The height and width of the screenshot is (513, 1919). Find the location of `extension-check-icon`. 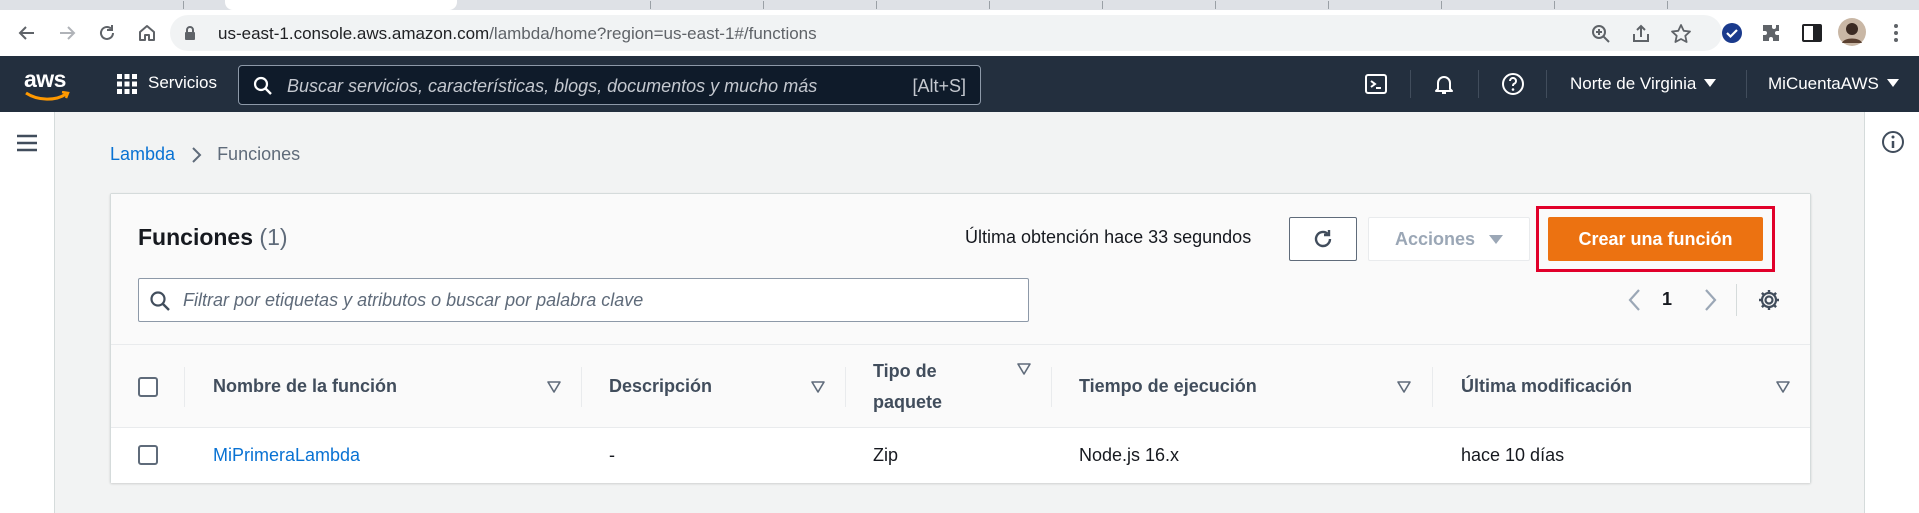

extension-check-icon is located at coordinates (1732, 33).